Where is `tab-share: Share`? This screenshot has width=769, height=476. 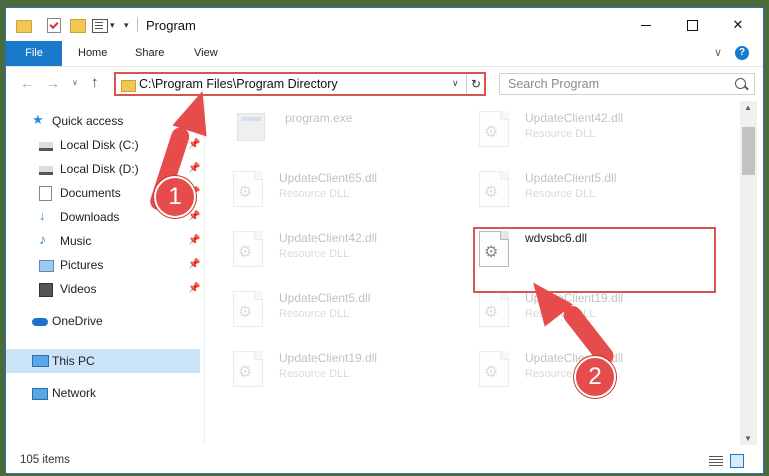
tab-share: Share is located at coordinates (149, 53).